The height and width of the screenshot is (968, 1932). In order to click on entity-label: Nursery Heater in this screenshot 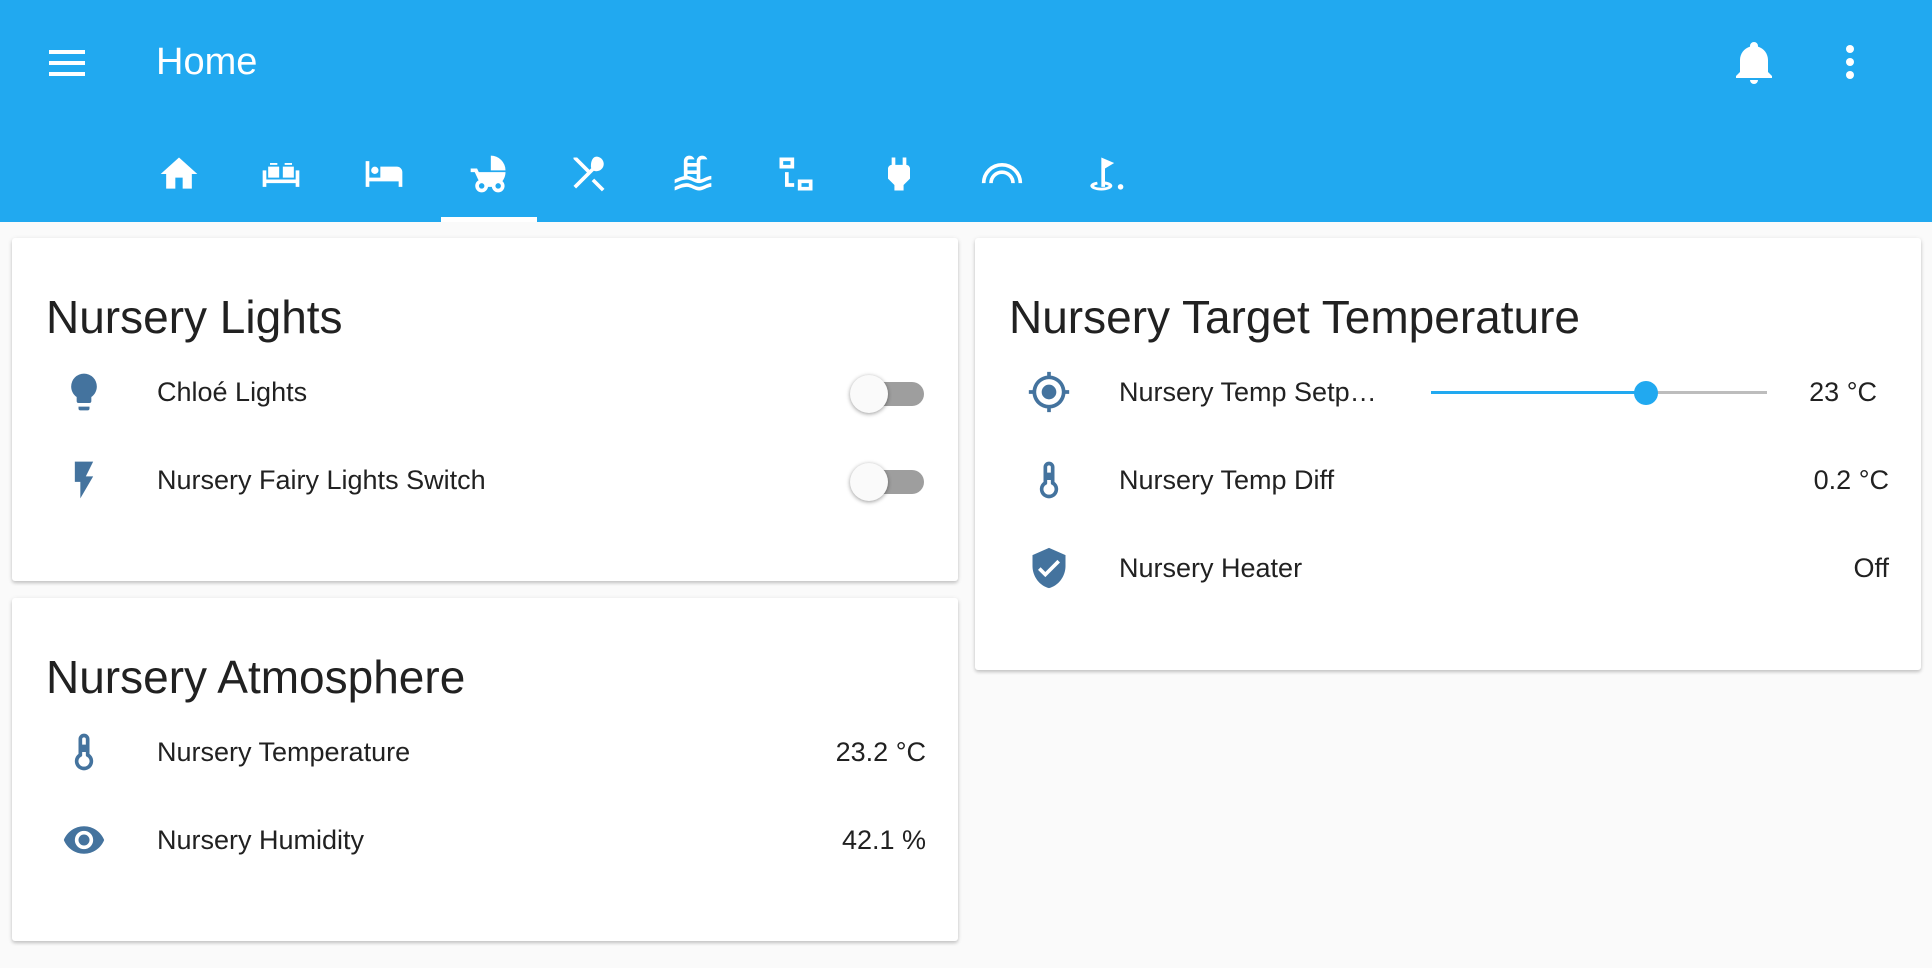, I will do `click(1211, 568)`.